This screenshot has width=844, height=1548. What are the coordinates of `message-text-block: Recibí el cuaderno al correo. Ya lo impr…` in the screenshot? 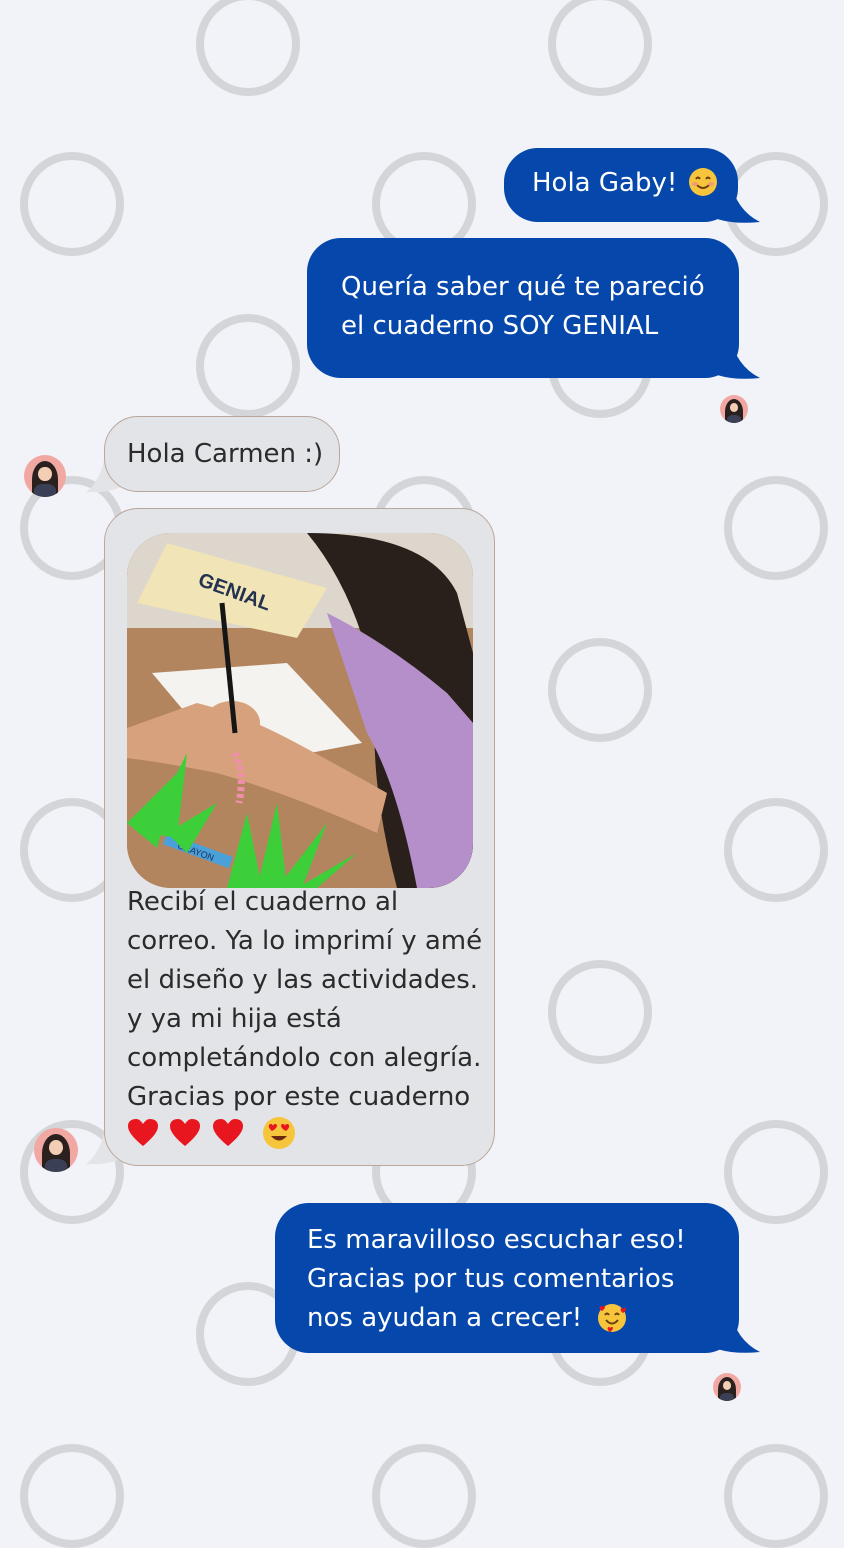 It's located at (307, 1016).